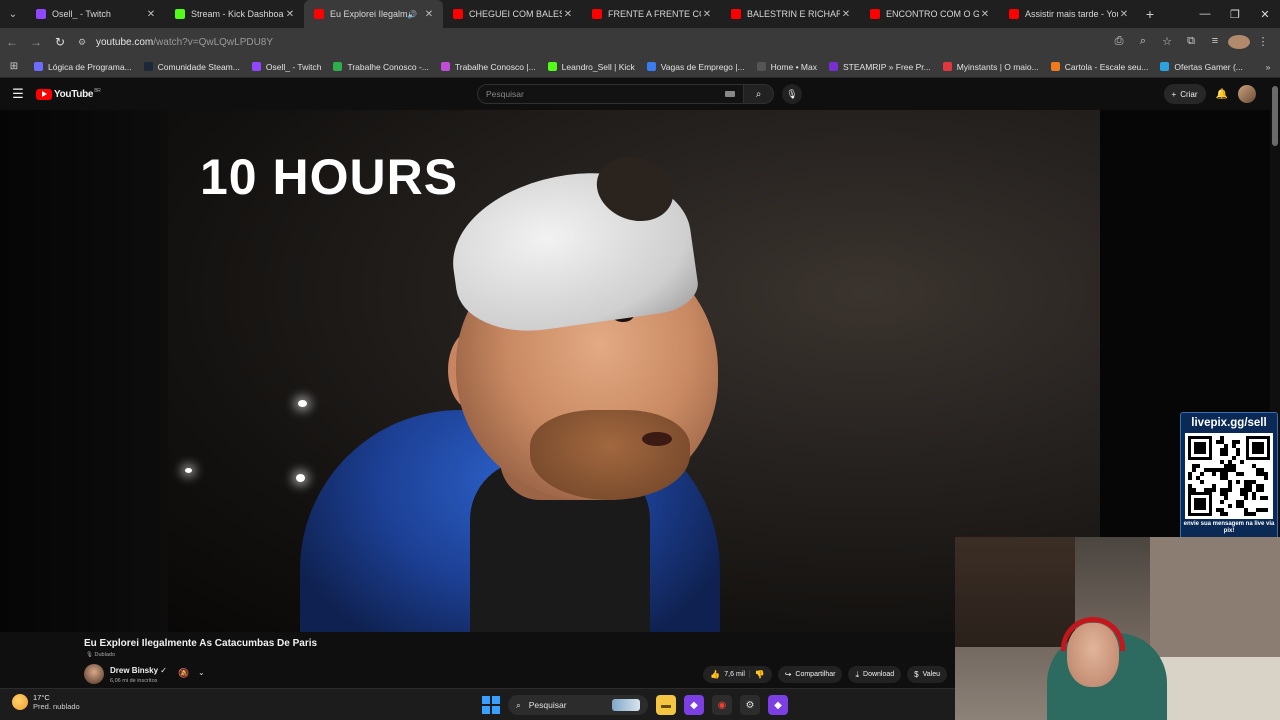  Describe the element at coordinates (1015, 592) in the screenshot. I see `webcam-shelf` at that location.